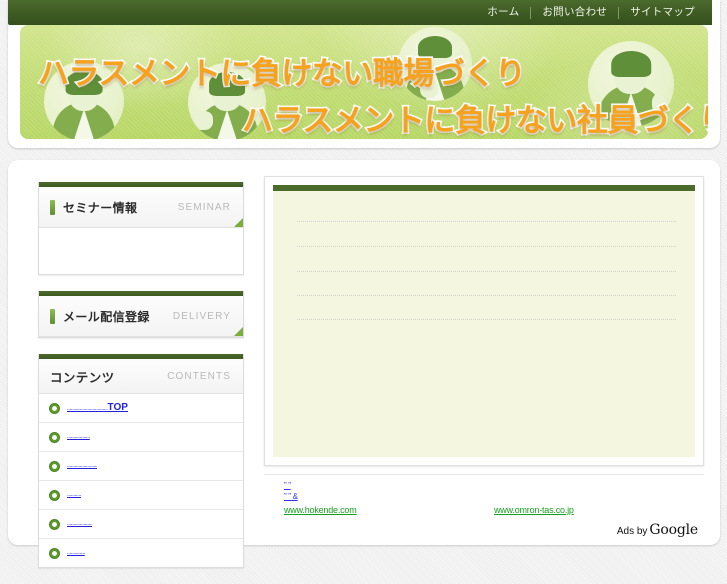  I want to click on sidebar-box-delivery: メール配信登録 DELIVERY, so click(141, 314).